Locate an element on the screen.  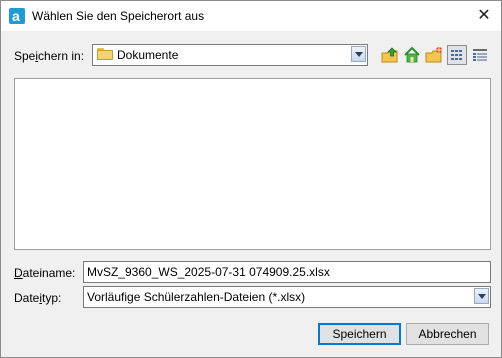
filename-input: MvSZ_9360_WS_2025-07-31 074909.25.xlsx is located at coordinates (287, 272).